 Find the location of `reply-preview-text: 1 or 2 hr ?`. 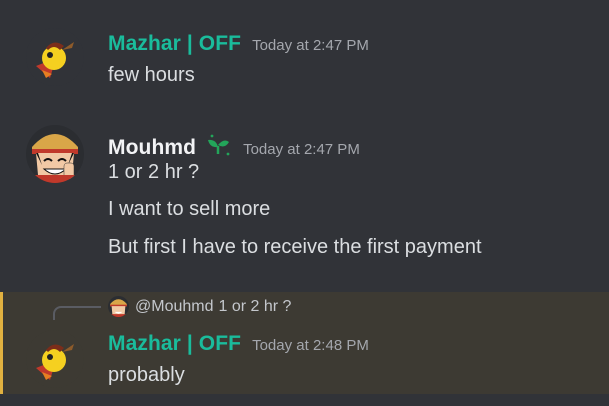

reply-preview-text: 1 or 2 hr ? is located at coordinates (255, 307).